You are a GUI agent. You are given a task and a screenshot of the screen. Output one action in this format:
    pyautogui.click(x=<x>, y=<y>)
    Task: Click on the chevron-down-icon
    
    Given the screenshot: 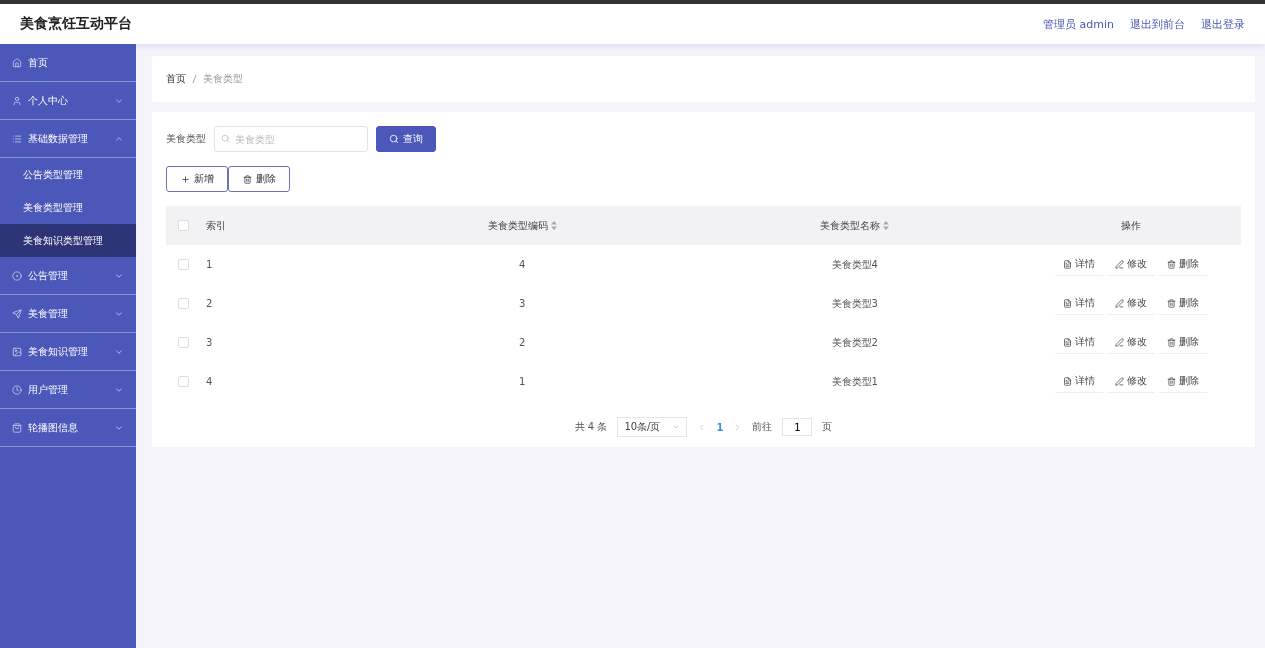 What is the action you would take?
    pyautogui.click(x=676, y=427)
    